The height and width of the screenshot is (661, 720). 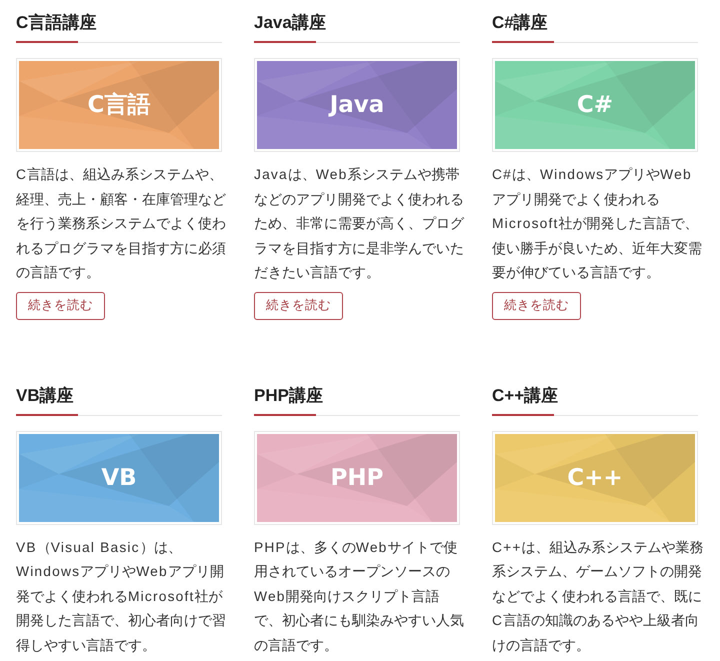 I want to click on banner-label: C#, so click(x=595, y=105).